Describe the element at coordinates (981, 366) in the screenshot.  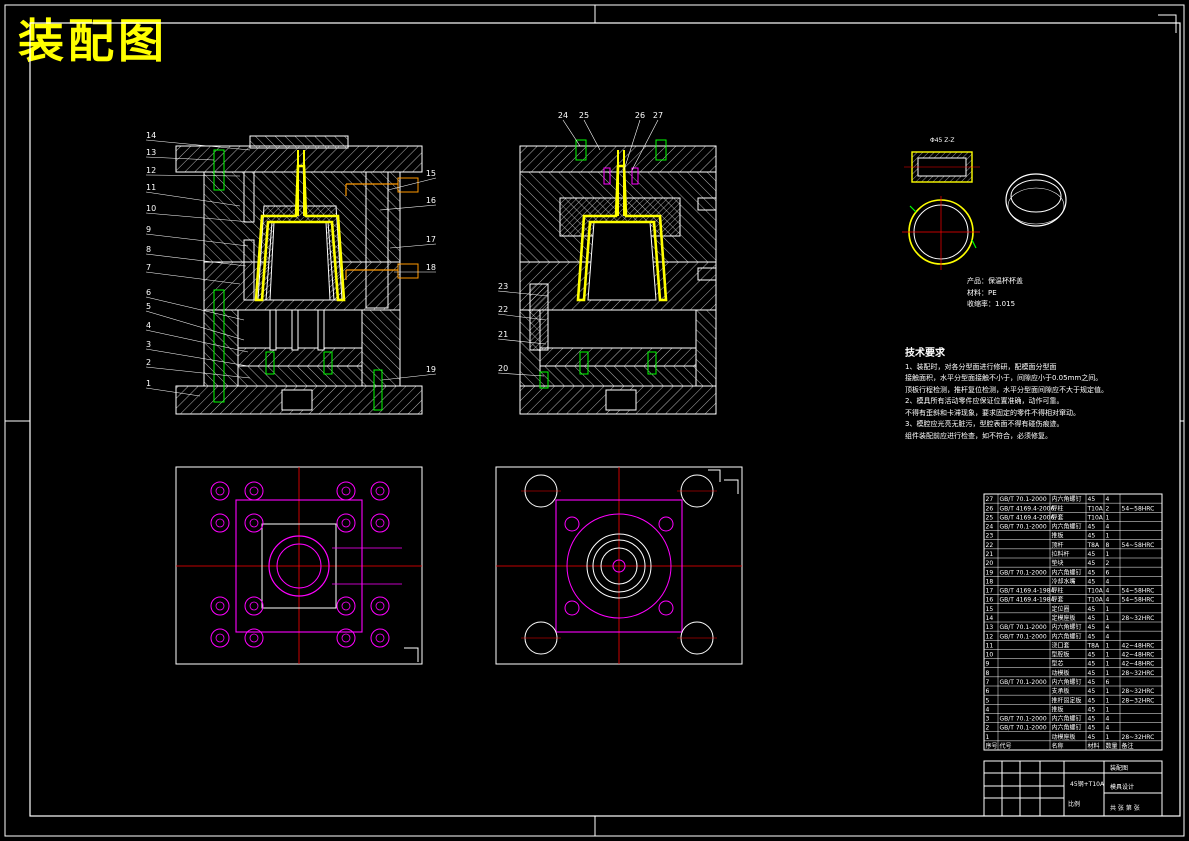
I see `tech-req-line: 1、装配时，对各分型面进行修研，配模面分型面` at that location.